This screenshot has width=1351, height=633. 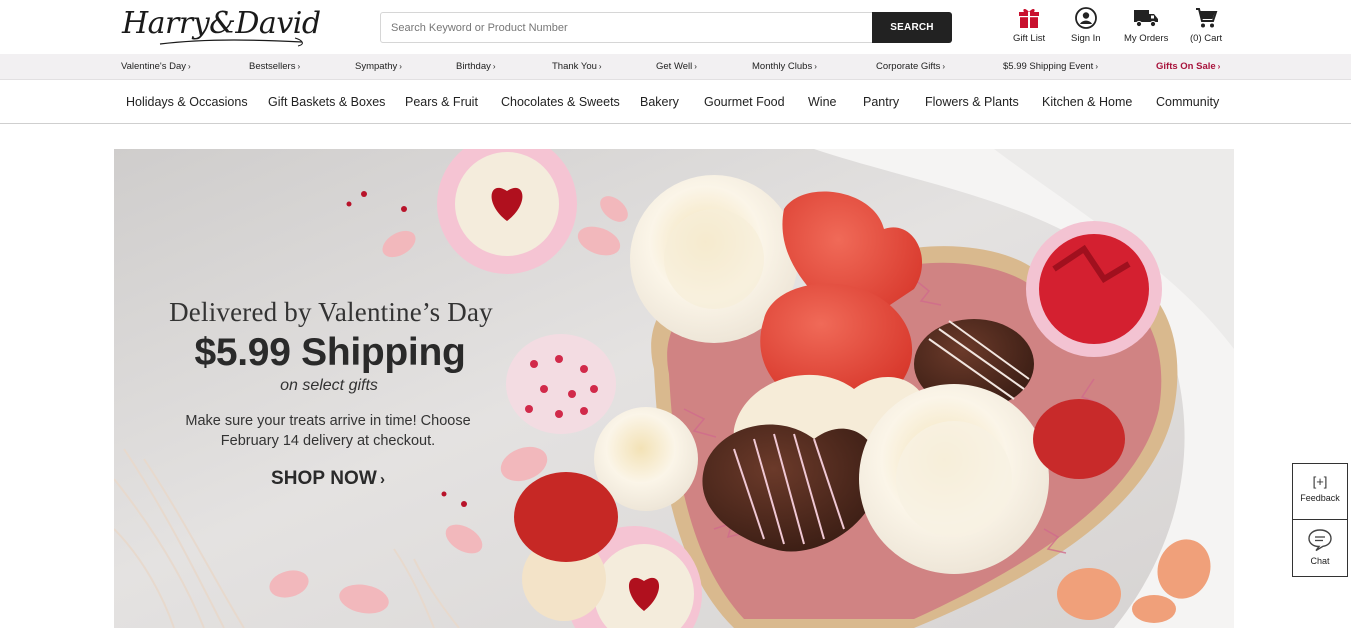 I want to click on cart-link: (0) Cart, so click(x=1206, y=25).